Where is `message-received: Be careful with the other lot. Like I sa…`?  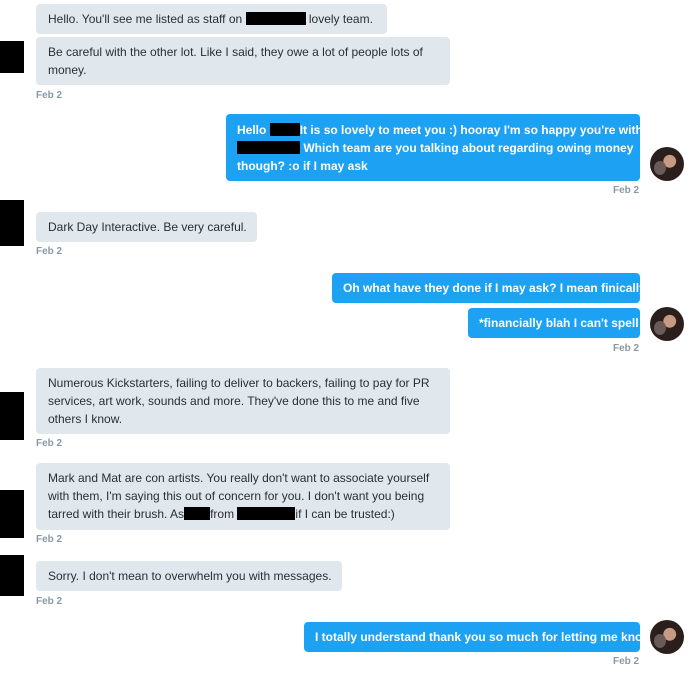 message-received: Be careful with the other lot. Like I sa… is located at coordinates (243, 61).